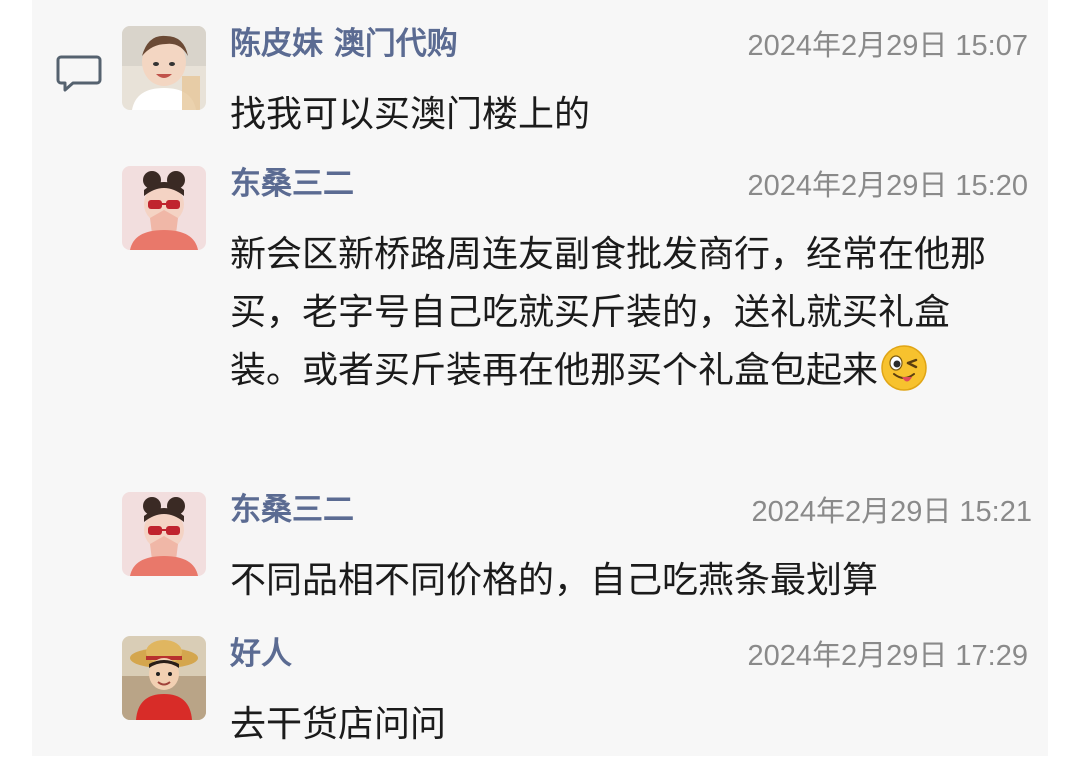 This screenshot has height=764, width=1080. I want to click on comment-bubble-icon, so click(79, 74).